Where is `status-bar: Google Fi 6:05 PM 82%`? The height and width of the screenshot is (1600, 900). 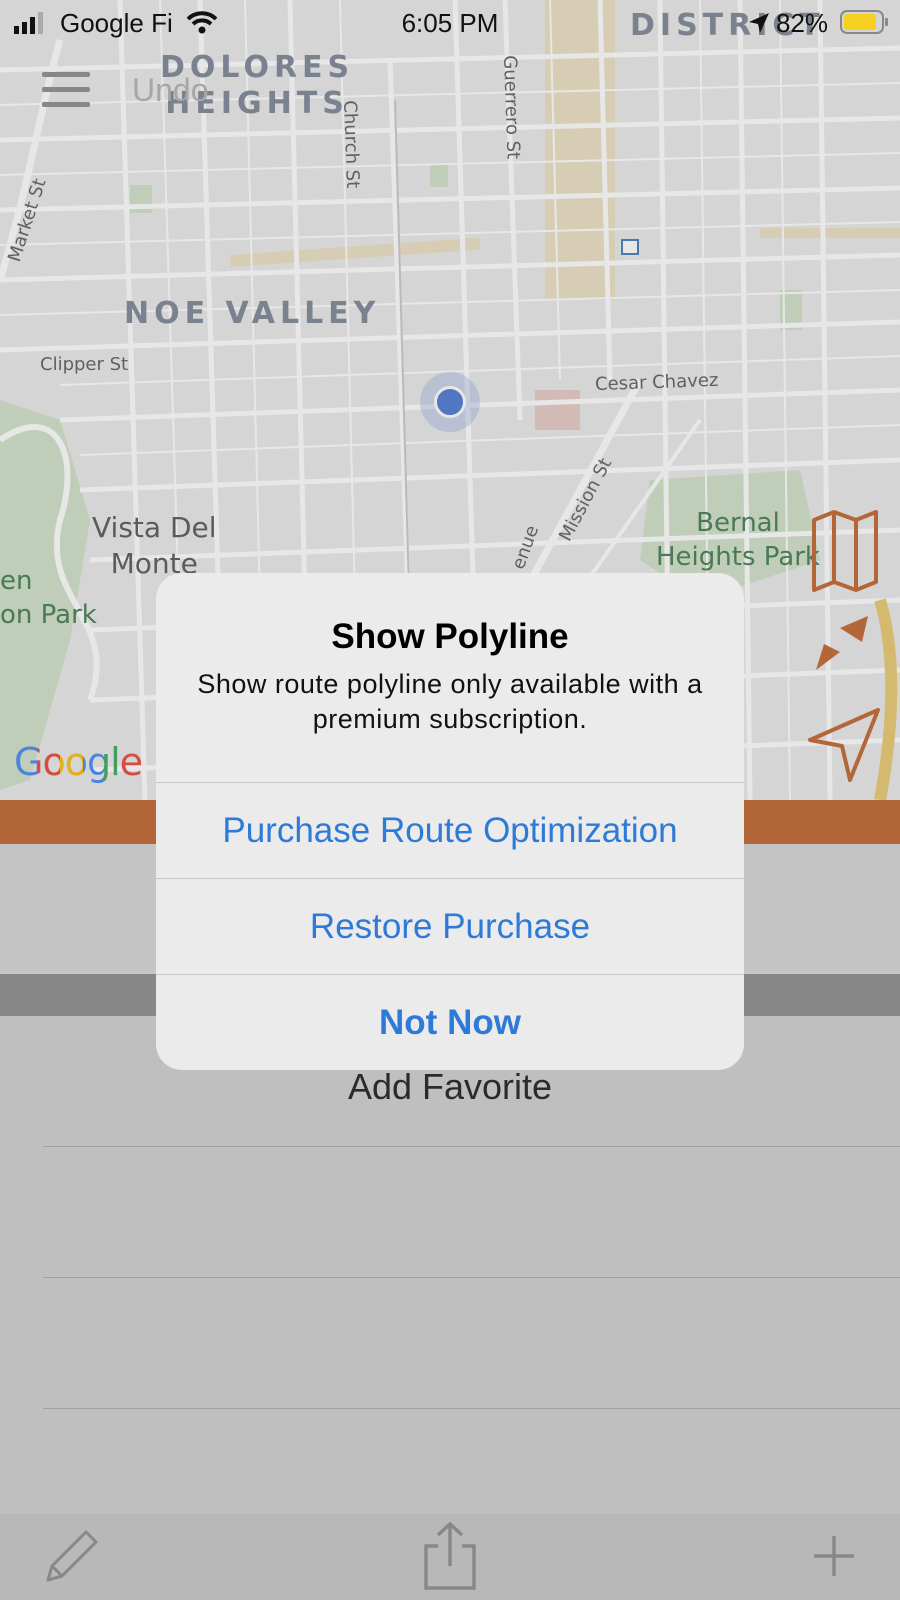
status-bar: Google Fi 6:05 PM 82% is located at coordinates (450, 23).